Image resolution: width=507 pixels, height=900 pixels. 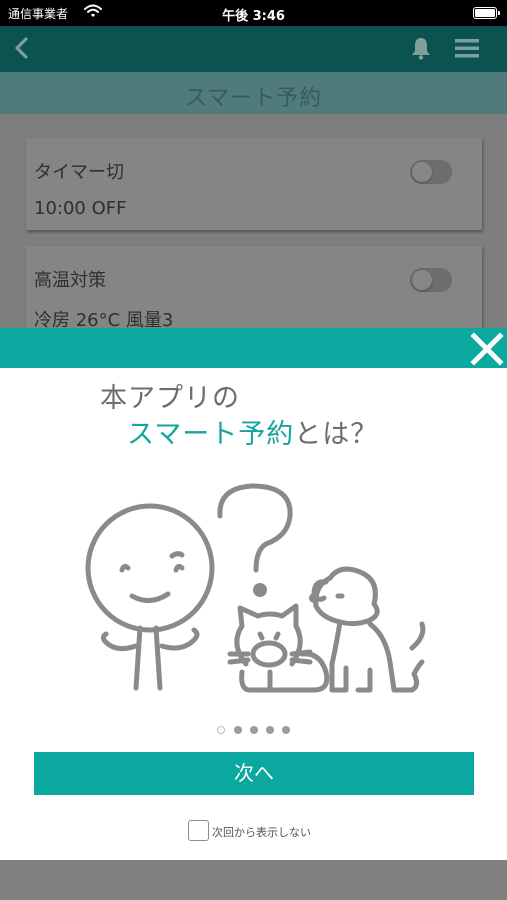 What do you see at coordinates (254, 291) in the screenshot?
I see `reservation-card: 高温対策 冷房 26°C 風量3` at bounding box center [254, 291].